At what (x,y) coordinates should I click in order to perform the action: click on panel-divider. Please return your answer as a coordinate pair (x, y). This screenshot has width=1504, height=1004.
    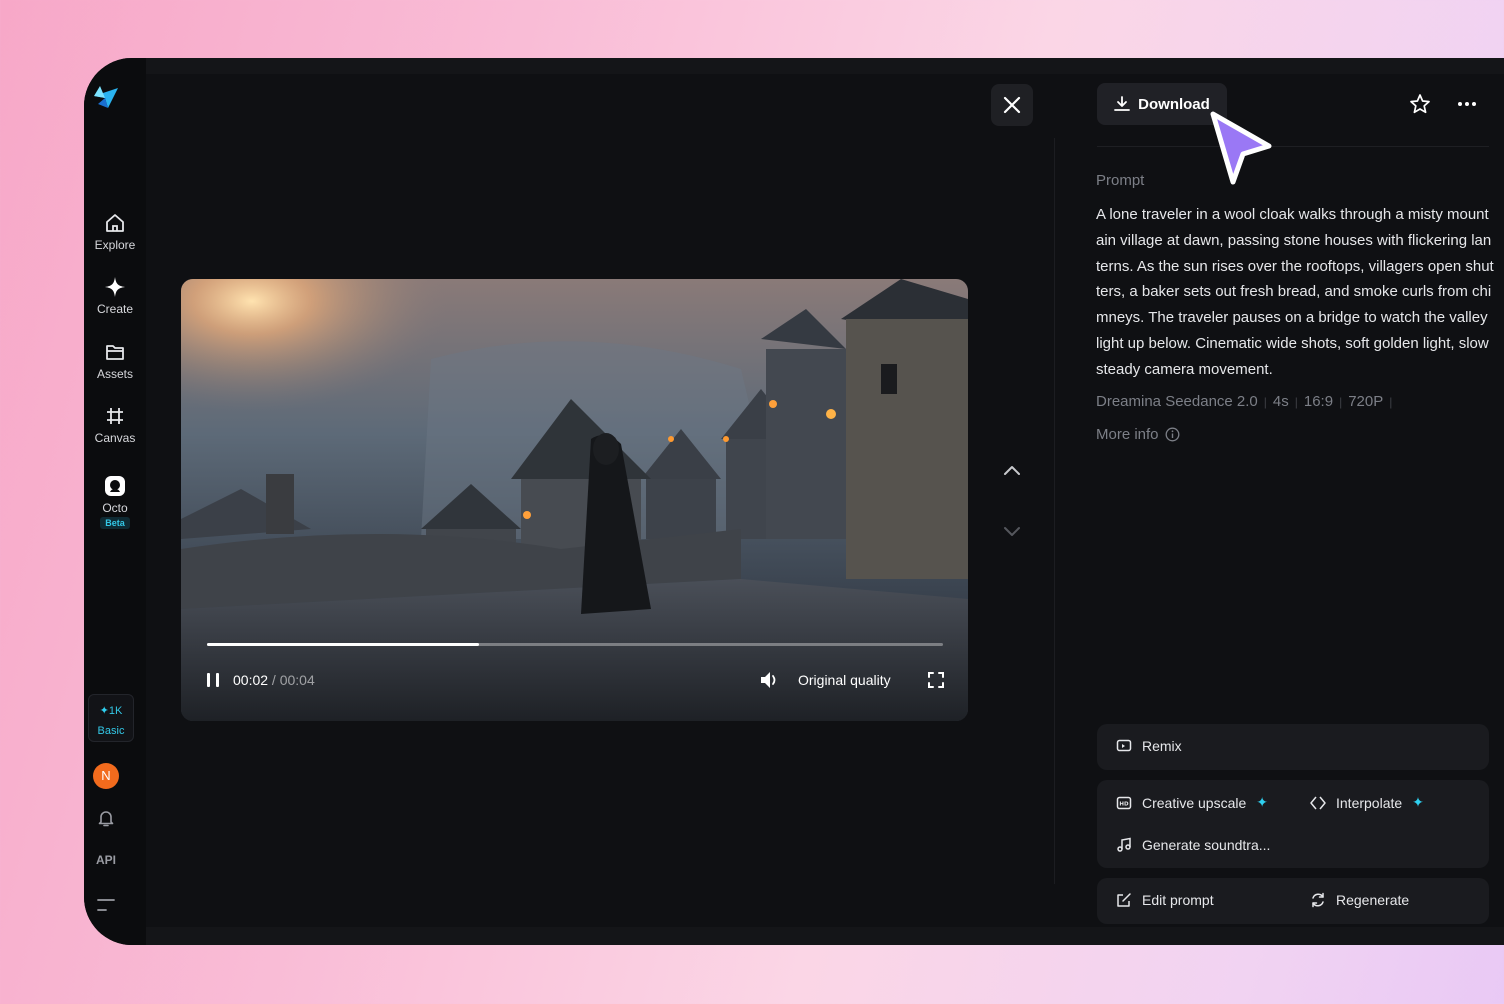
    Looking at the image, I should click on (1054, 511).